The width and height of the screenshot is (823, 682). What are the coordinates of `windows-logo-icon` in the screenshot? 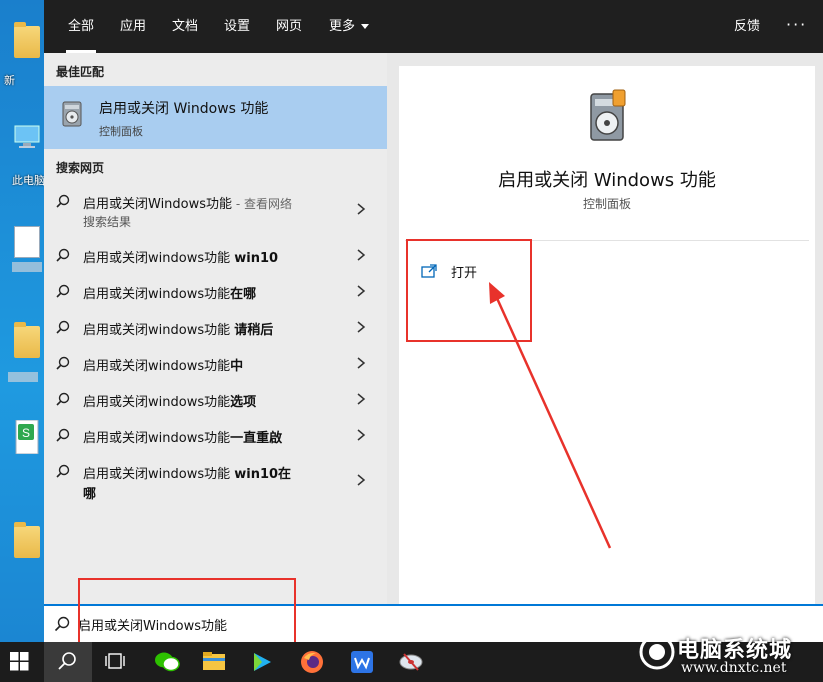 It's located at (19, 661).